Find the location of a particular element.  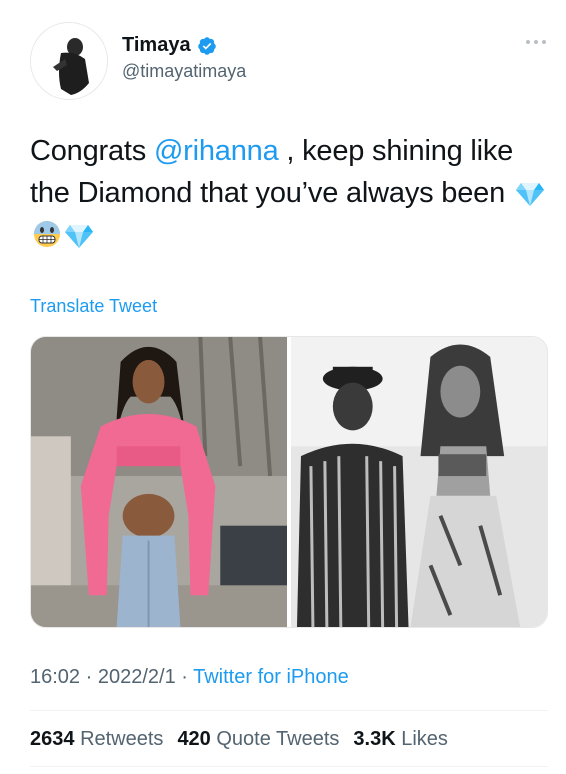

likes-count: 3.3K is located at coordinates (374, 739).